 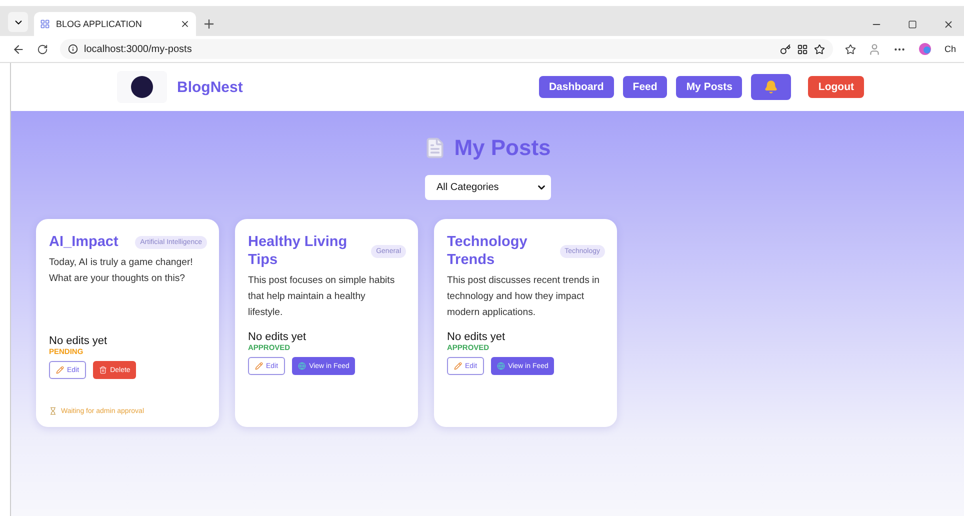 What do you see at coordinates (121, 271) in the screenshot?
I see `post-excerpt: Today, AI is truly a game changer! What are your thoughts on this?` at bounding box center [121, 271].